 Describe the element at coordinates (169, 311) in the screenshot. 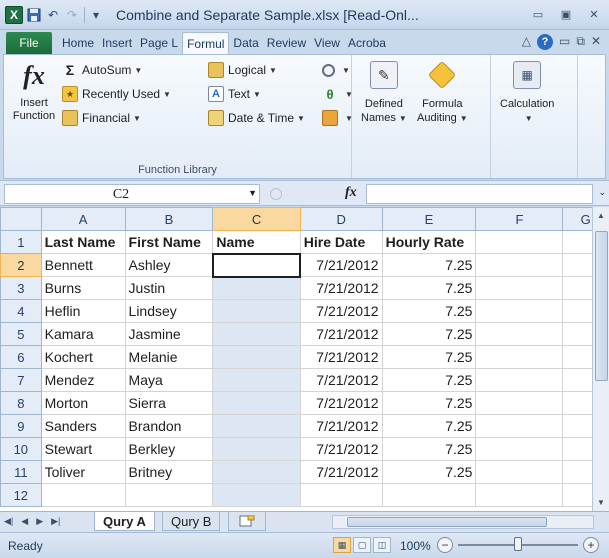

I see `cell: Lindsey` at that location.